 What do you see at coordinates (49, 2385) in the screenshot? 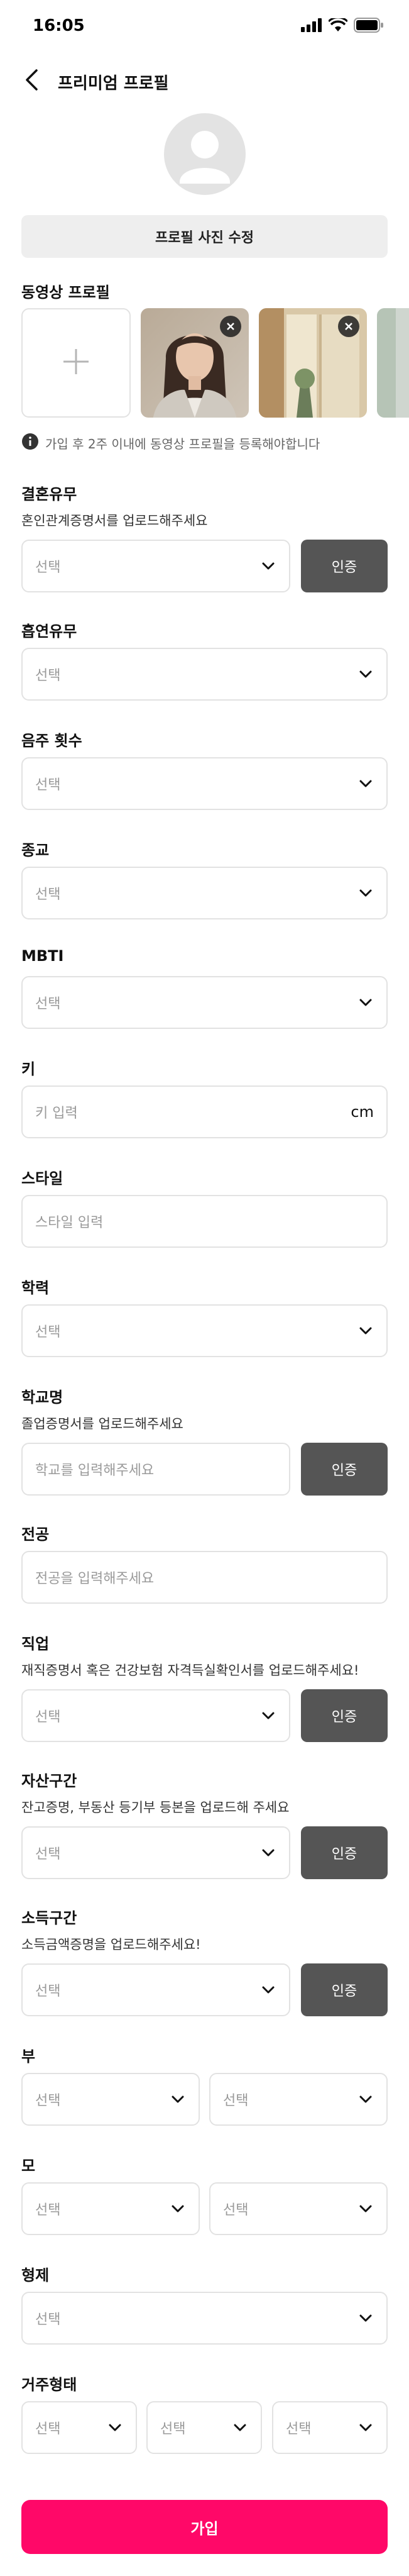
I see `residence-label: 거주형태` at bounding box center [49, 2385].